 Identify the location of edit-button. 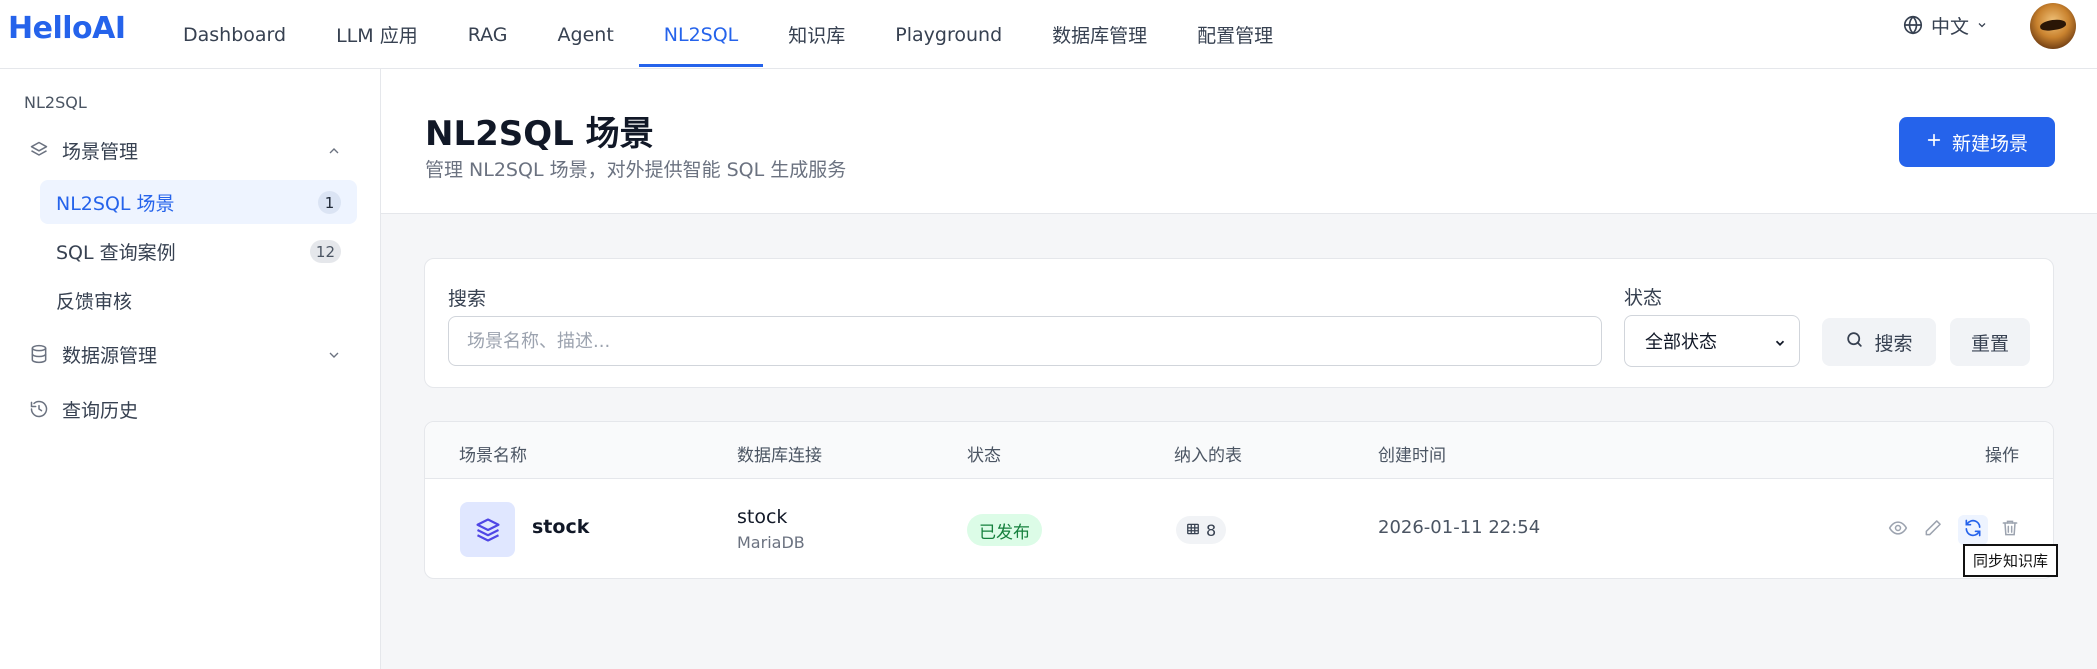
(1933, 530).